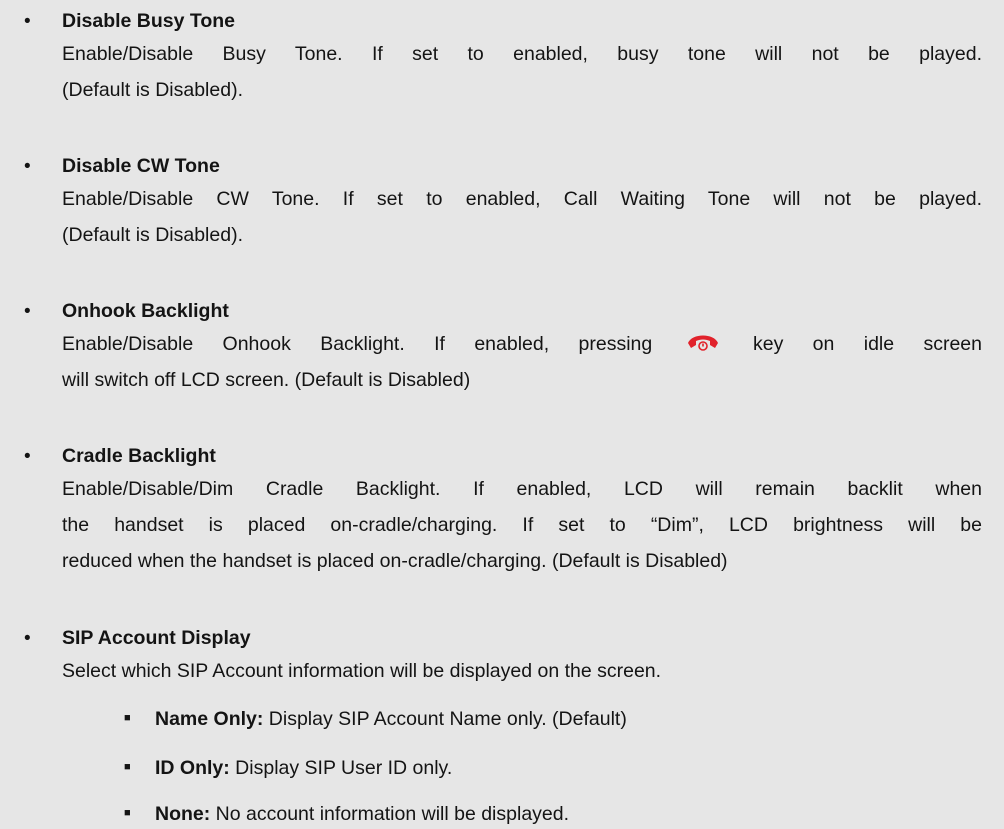 Image resolution: width=1004 pixels, height=829 pixels. Describe the element at coordinates (149, 21) in the screenshot. I see `item-title-disable-busy-tone: Disable Busy Tone` at that location.